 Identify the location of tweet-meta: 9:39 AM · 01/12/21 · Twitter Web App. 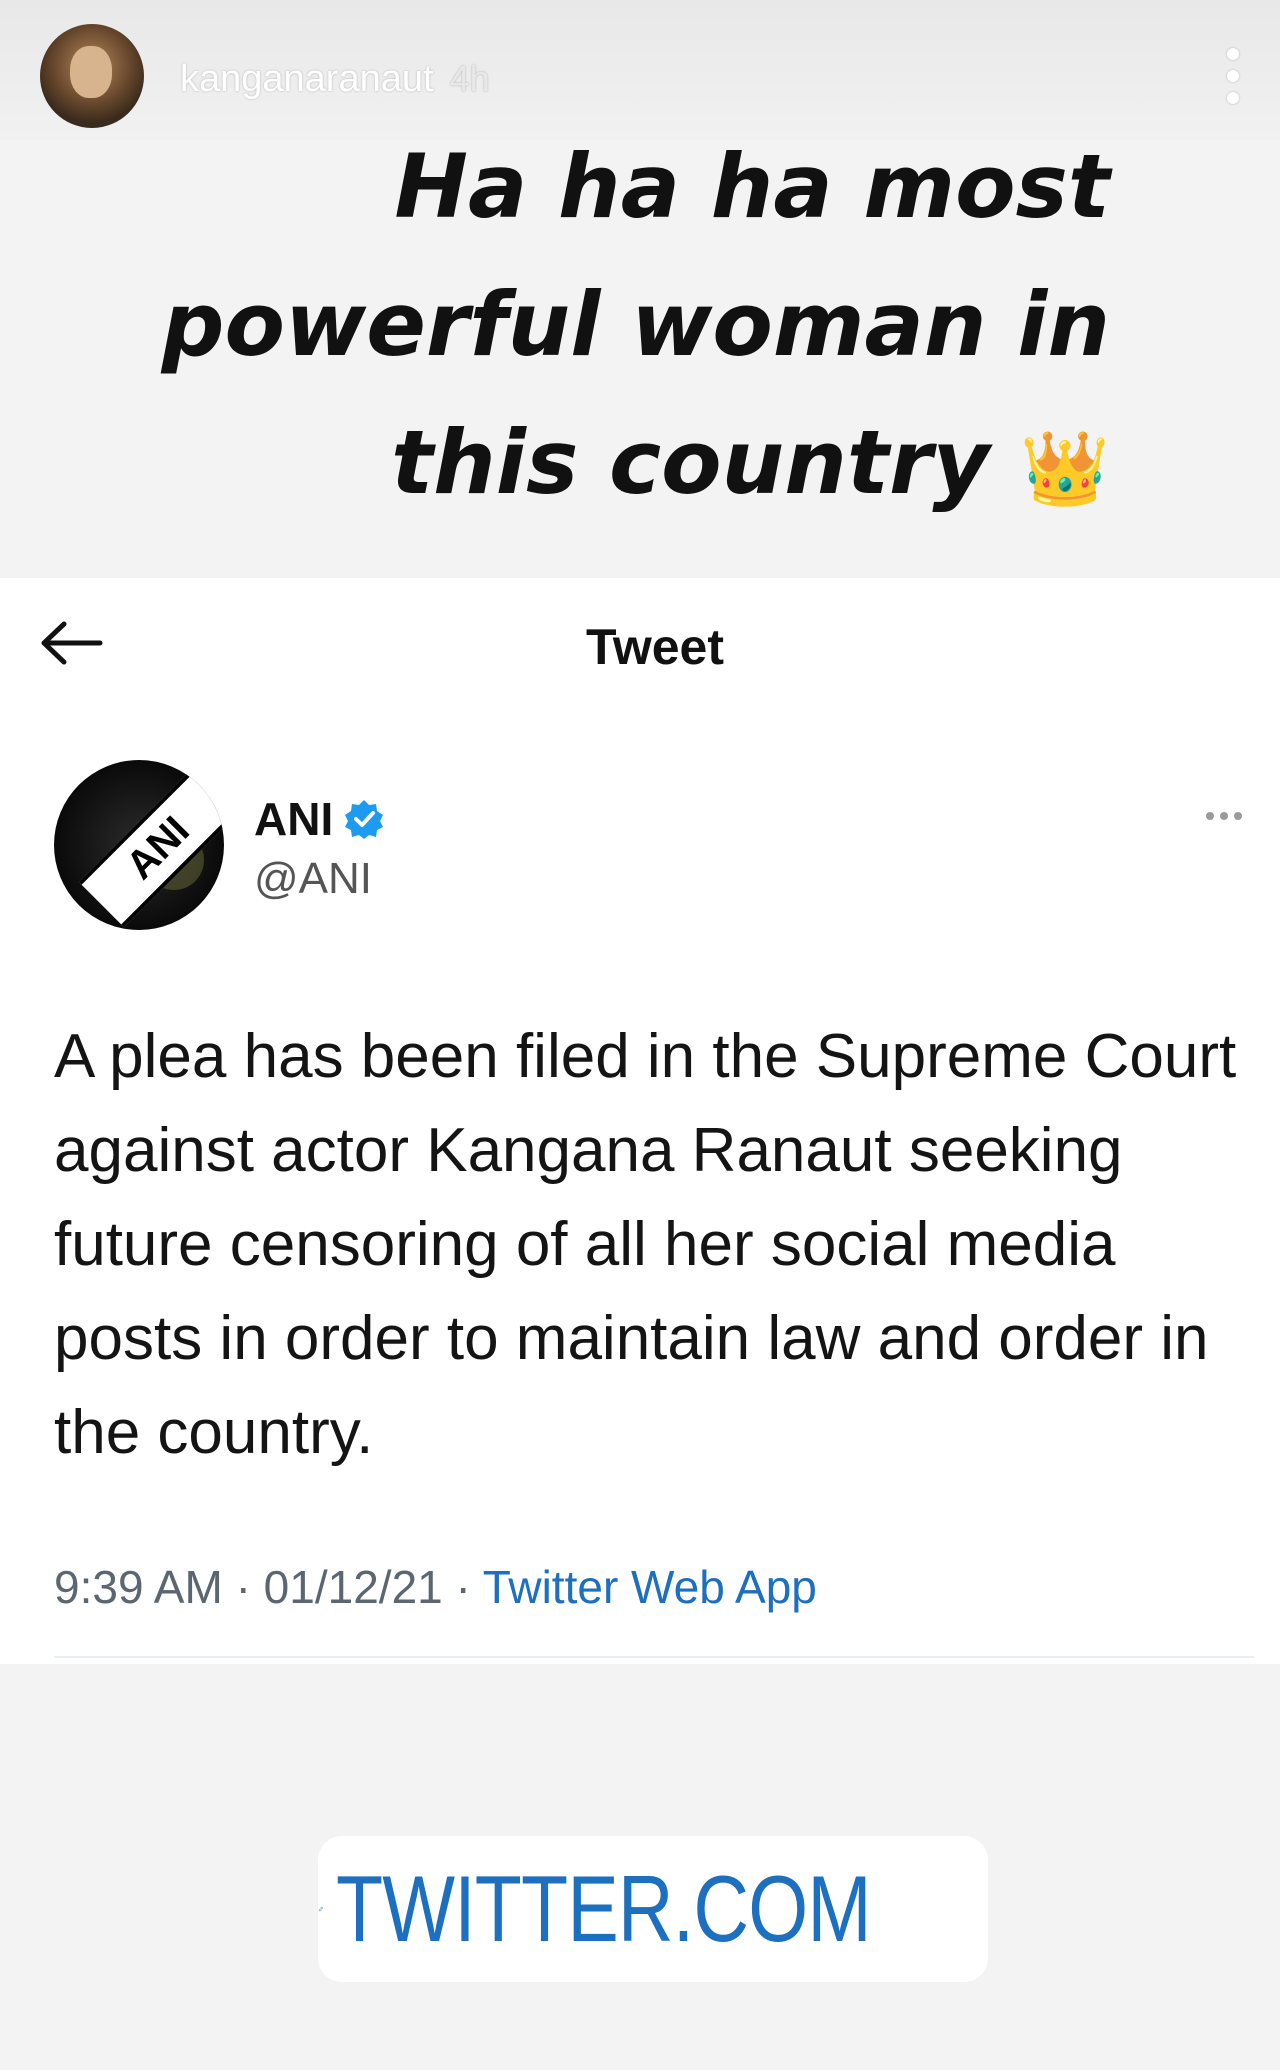
(435, 1587).